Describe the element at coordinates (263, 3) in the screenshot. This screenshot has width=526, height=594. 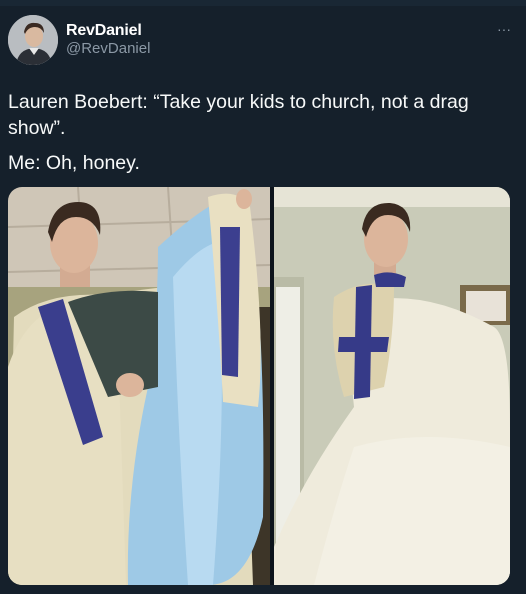
I see `top-divider` at that location.